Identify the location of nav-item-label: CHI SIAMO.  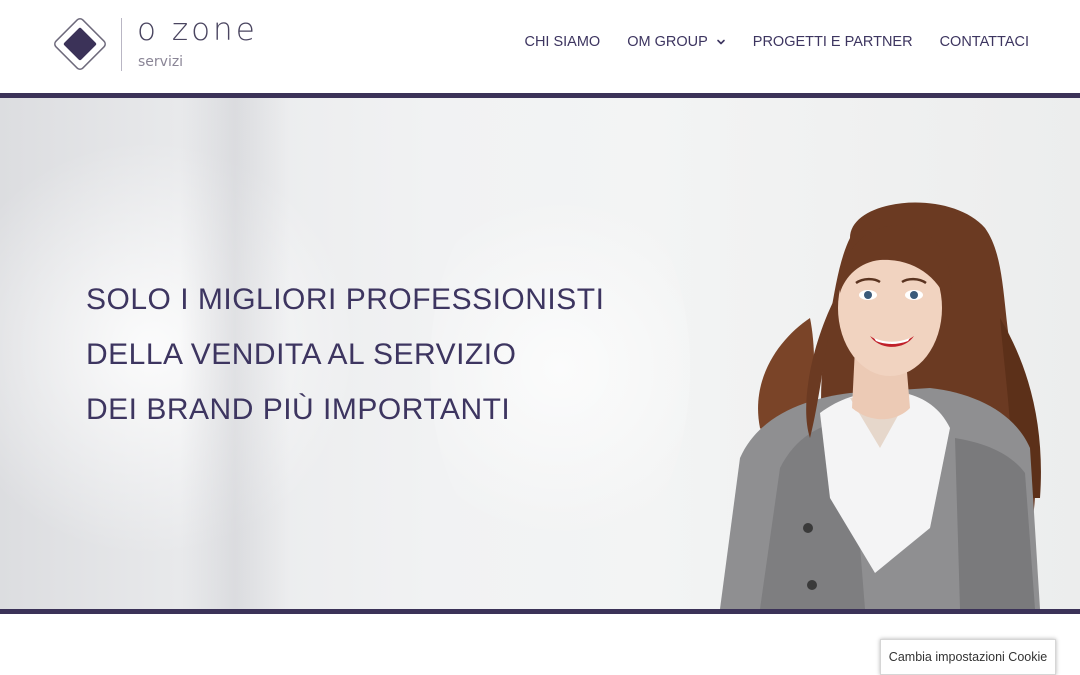
(562, 42).